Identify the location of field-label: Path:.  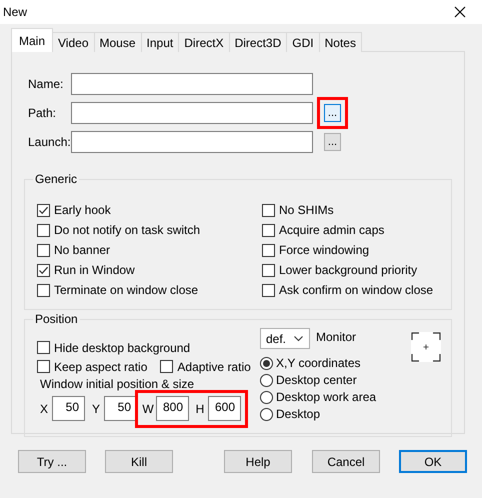
(43, 113).